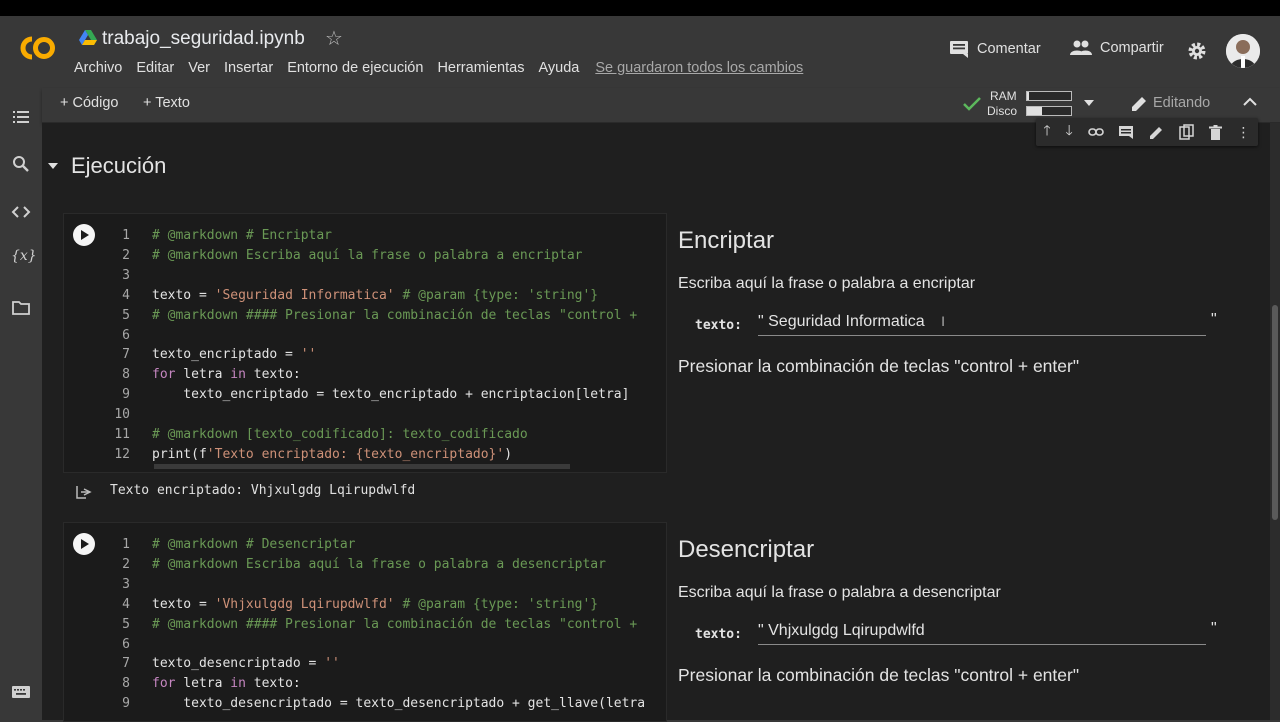 Image resolution: width=1280 pixels, height=722 pixels. Describe the element at coordinates (1186, 132) in the screenshot. I see `mirror-cell-icon` at that location.